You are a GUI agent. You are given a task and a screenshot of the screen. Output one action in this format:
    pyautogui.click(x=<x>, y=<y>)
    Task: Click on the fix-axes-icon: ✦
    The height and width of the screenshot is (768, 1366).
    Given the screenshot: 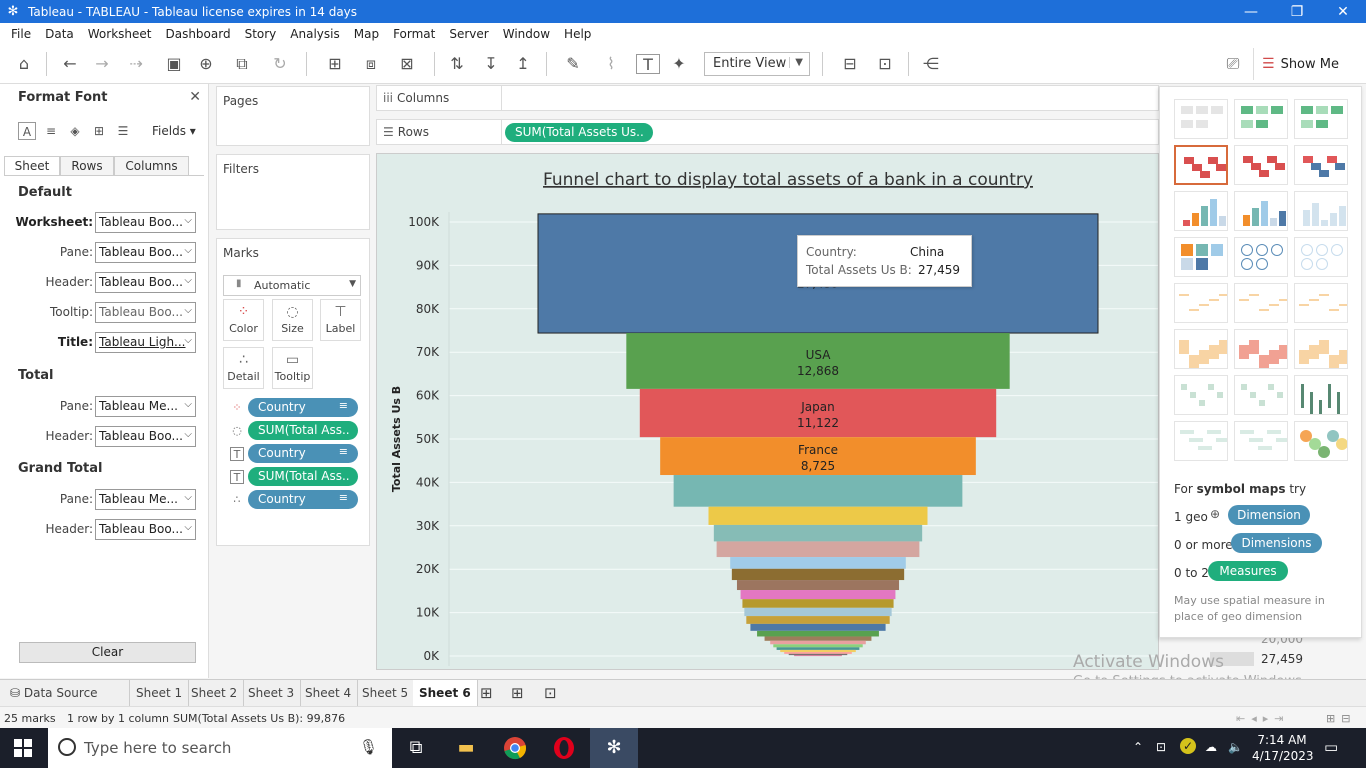 What is the action you would take?
    pyautogui.click(x=679, y=64)
    